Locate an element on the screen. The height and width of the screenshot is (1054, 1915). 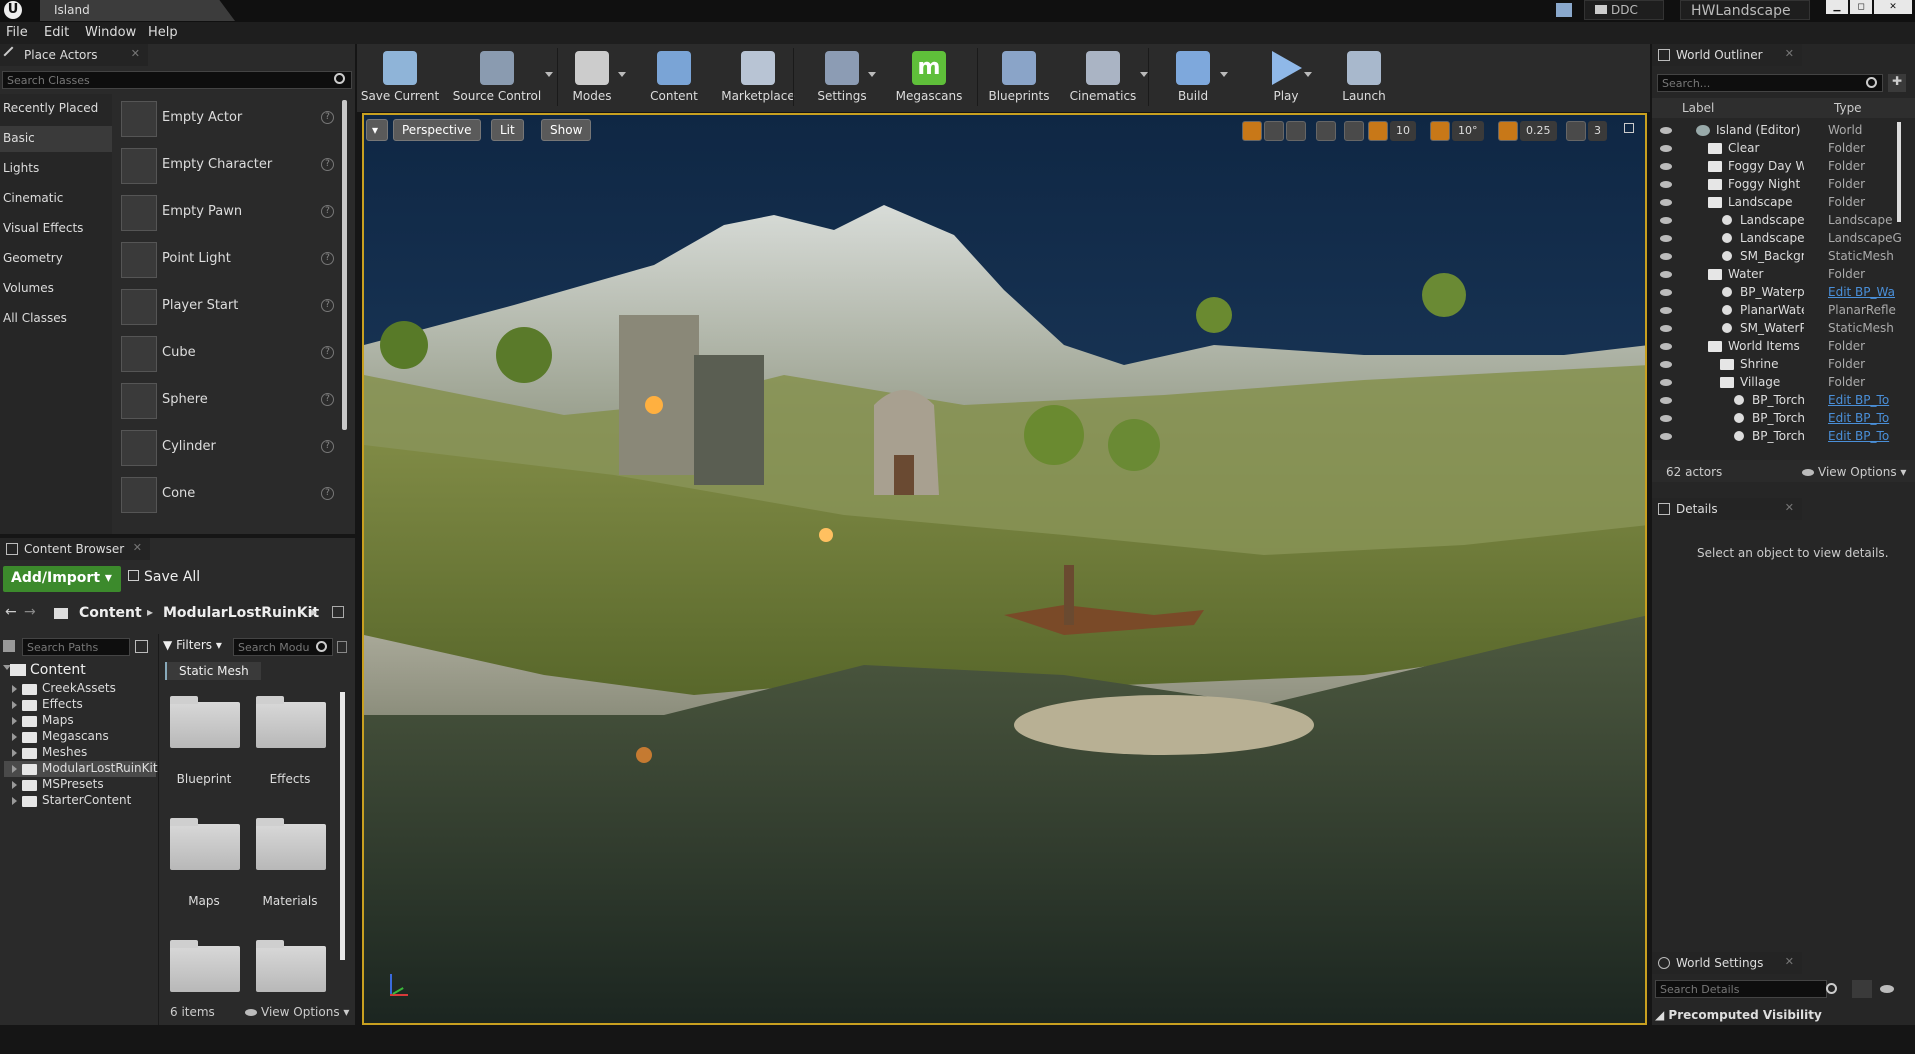
show-button: Show is located at coordinates (566, 130).